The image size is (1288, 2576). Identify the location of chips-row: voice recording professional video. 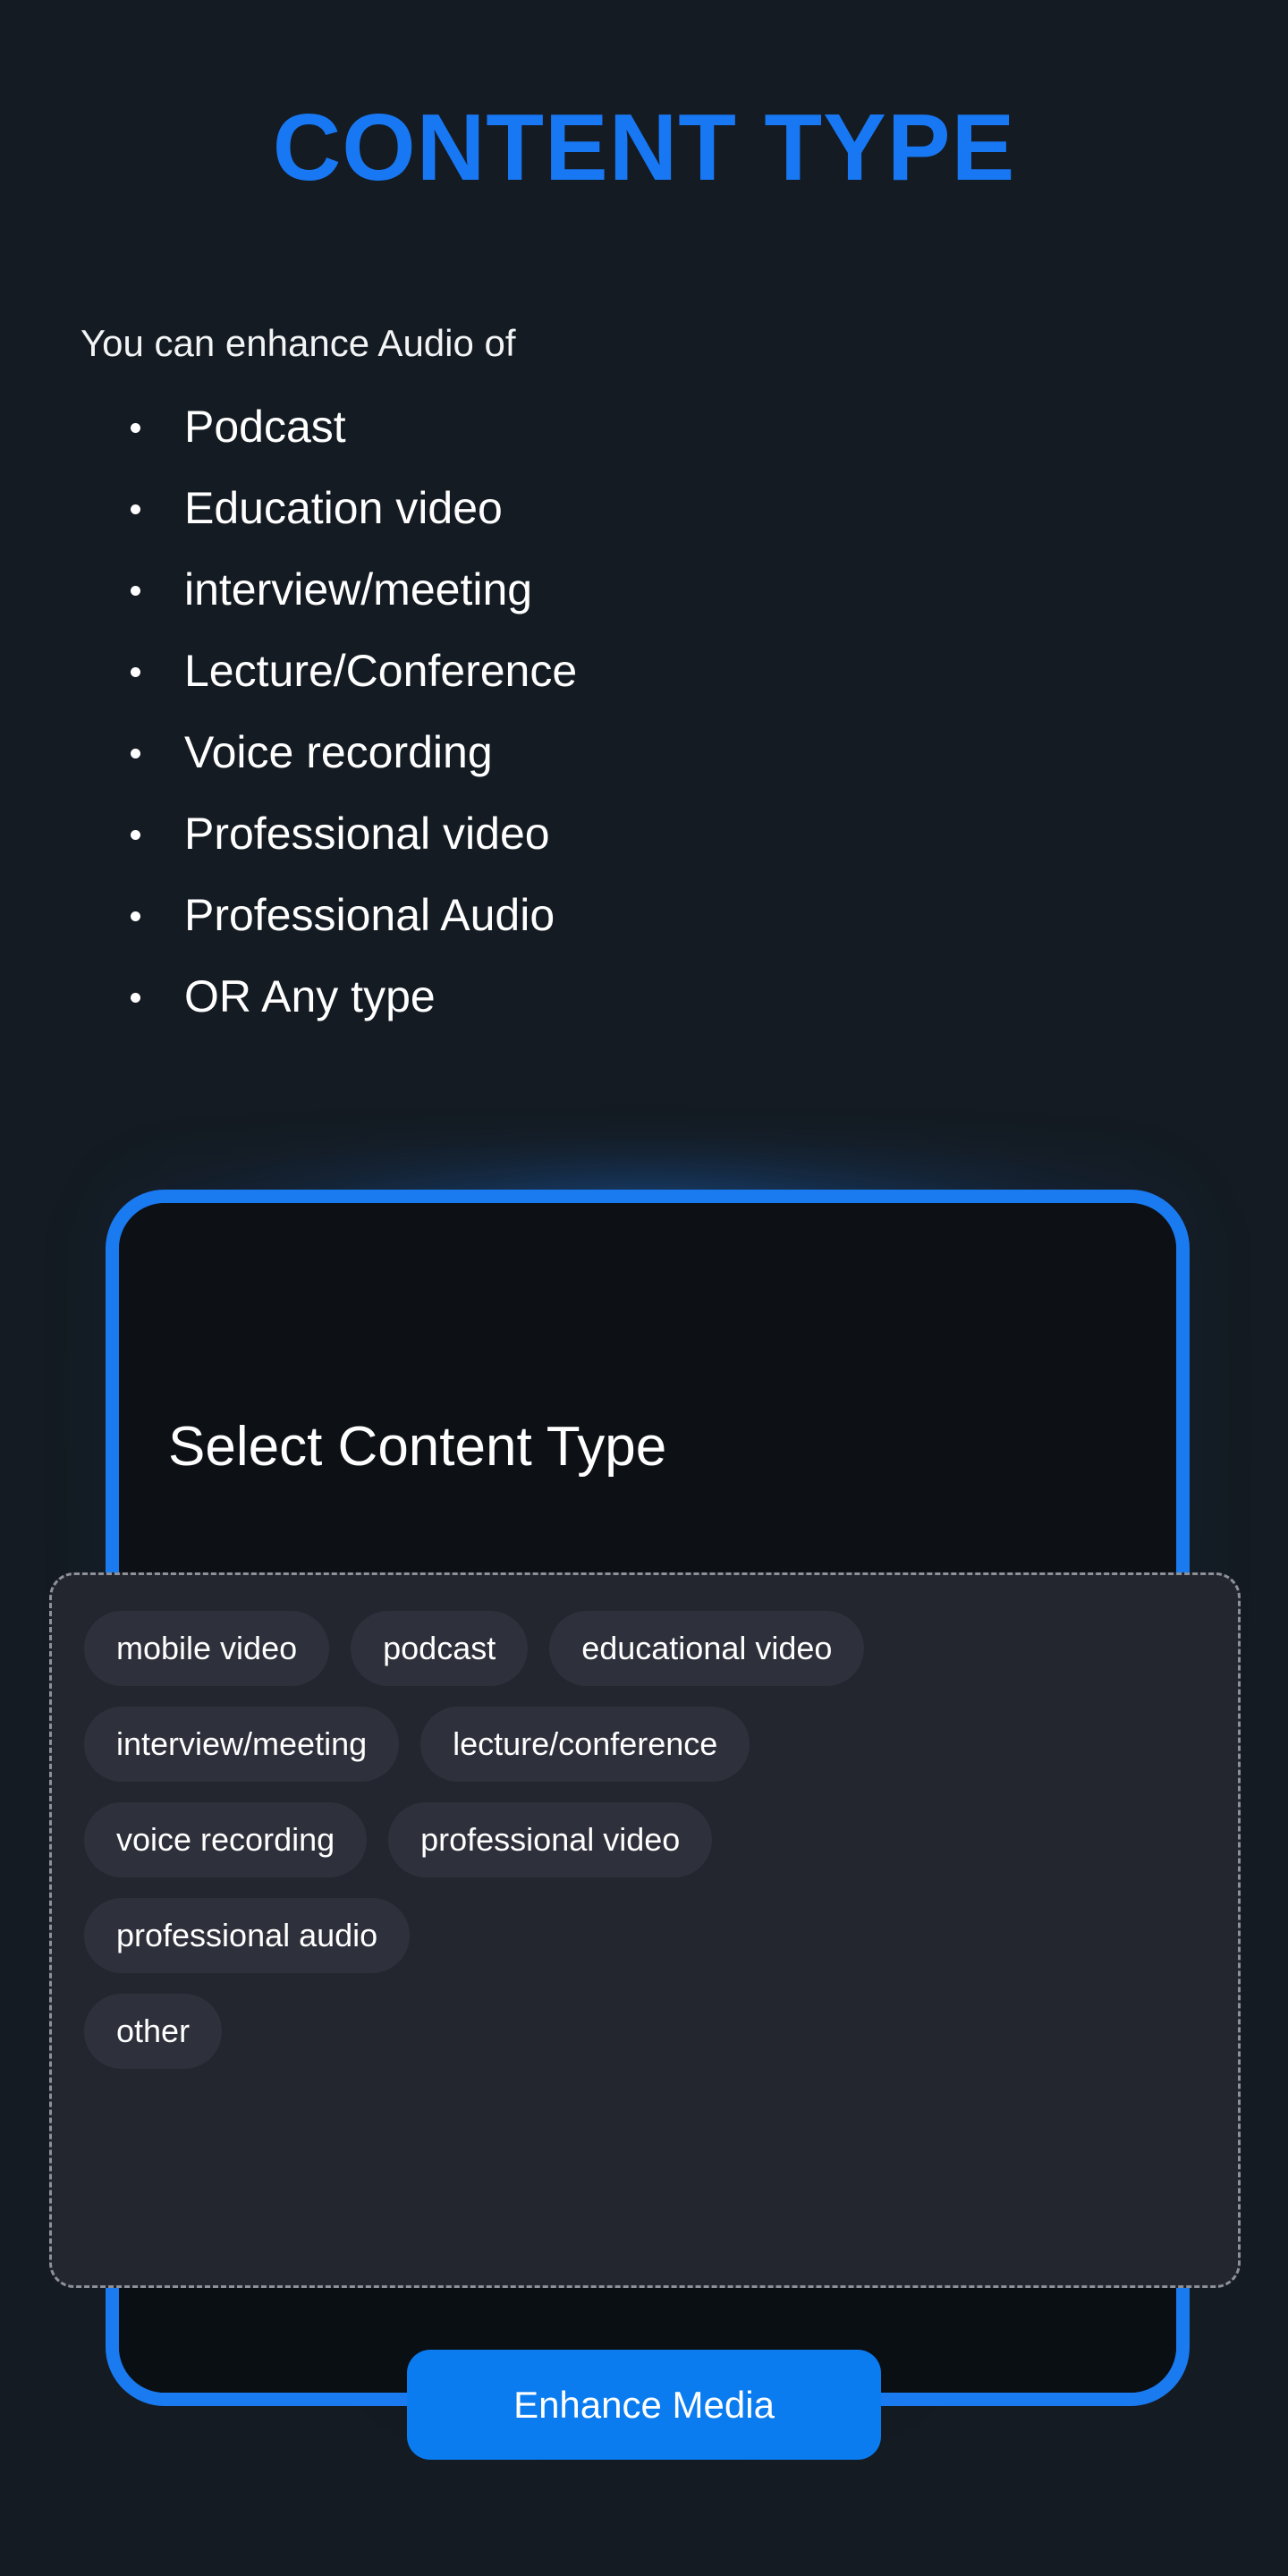
(645, 1839).